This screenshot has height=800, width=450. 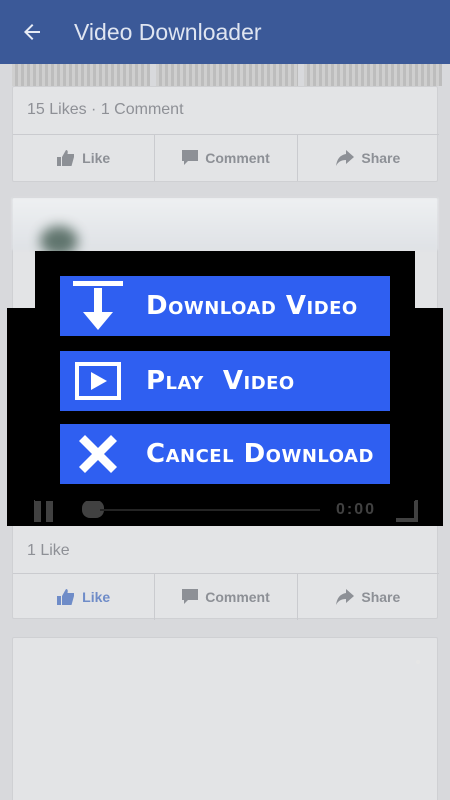 I want to click on download-video-button: Download Video, so click(x=225, y=306).